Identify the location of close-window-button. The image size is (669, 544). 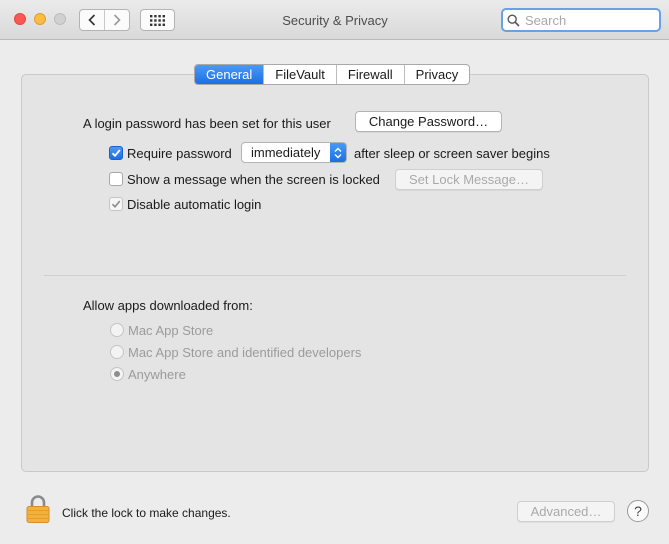
(20, 19).